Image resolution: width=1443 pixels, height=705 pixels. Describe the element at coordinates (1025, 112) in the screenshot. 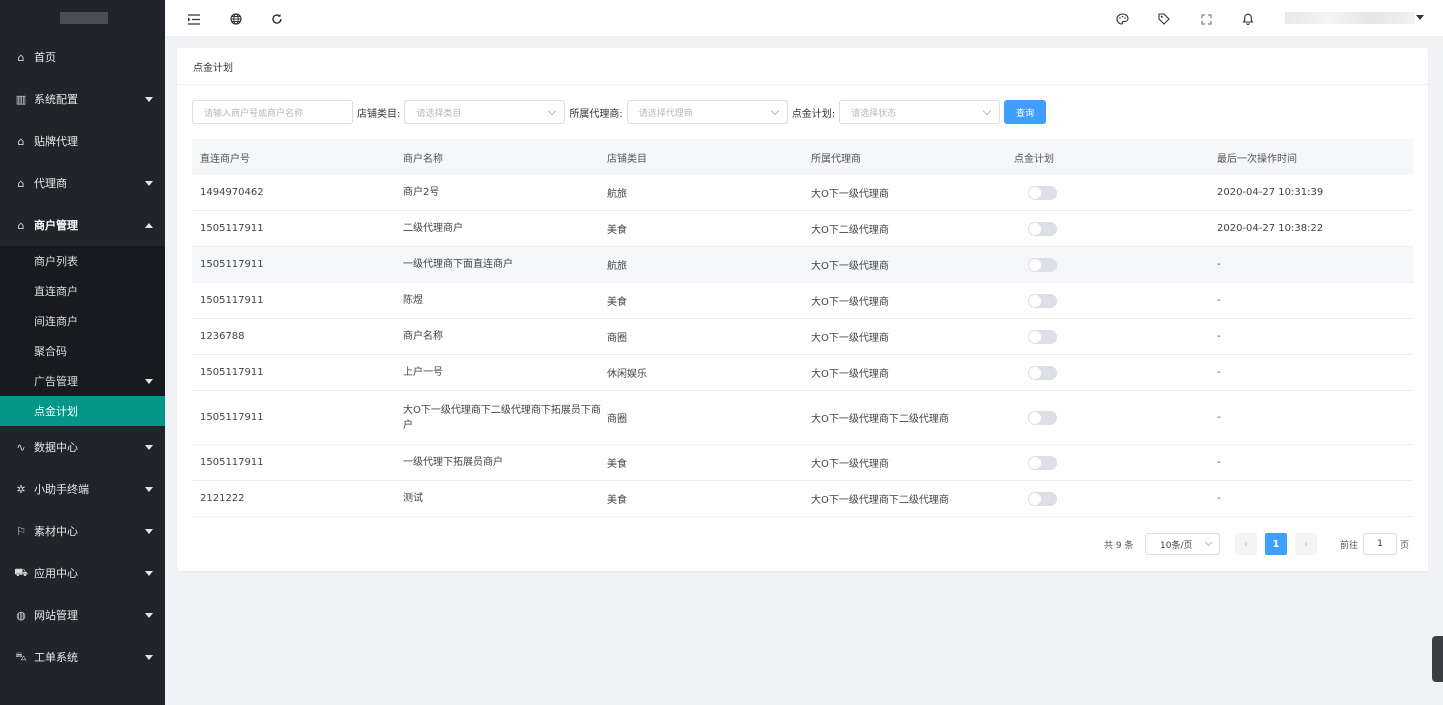

I see `query-button: 查询` at that location.